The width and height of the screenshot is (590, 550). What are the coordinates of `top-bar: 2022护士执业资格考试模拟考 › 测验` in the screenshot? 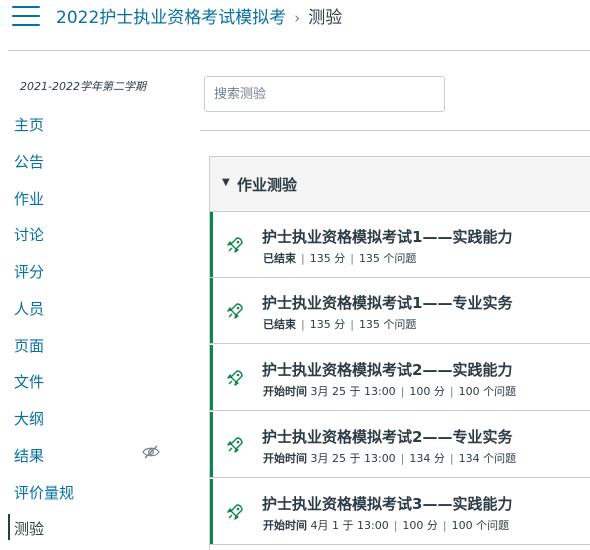 It's located at (295, 25).